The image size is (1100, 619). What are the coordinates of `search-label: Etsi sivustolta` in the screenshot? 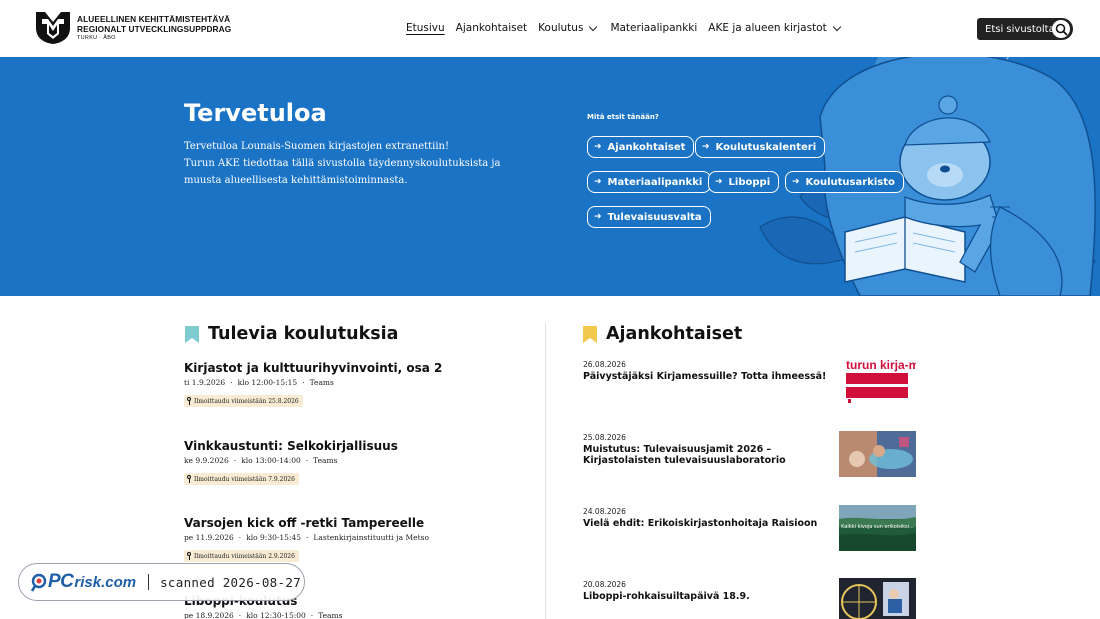 It's located at (1020, 29).